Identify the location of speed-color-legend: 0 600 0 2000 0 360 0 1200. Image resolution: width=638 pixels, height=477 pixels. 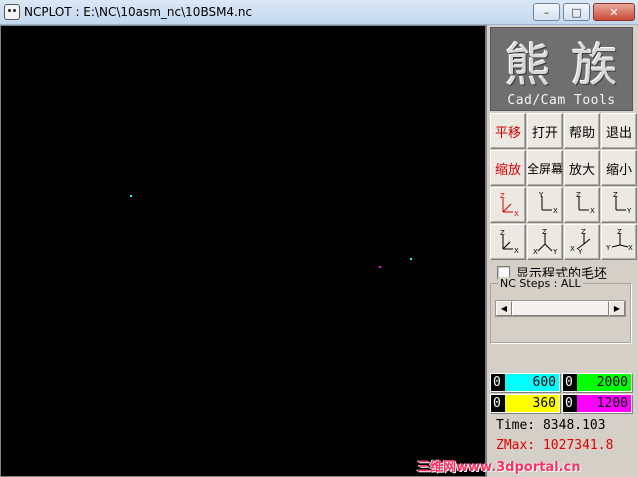
(561, 393).